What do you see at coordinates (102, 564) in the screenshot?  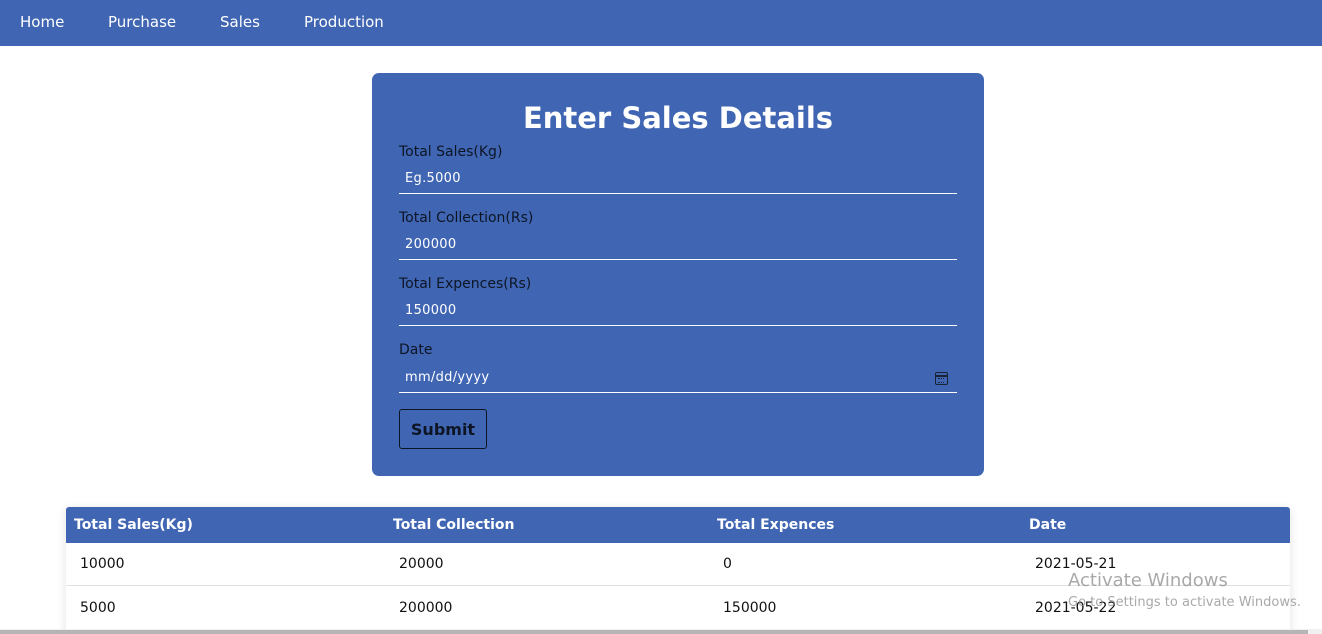 I see `cell-total-sales: 10000` at bounding box center [102, 564].